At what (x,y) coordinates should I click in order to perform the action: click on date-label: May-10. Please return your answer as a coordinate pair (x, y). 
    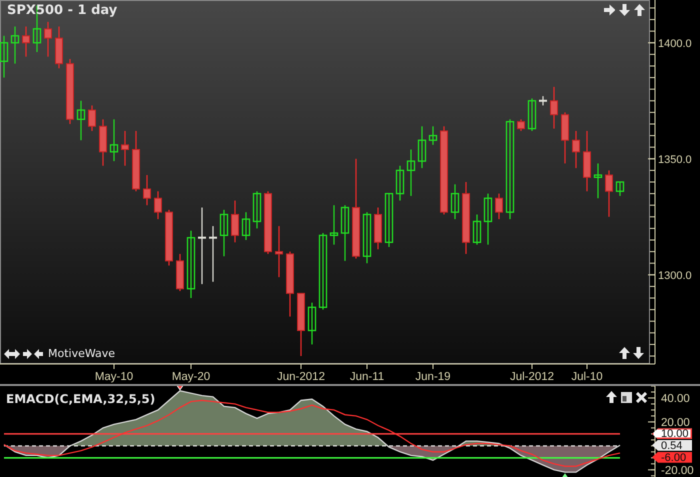
    Looking at the image, I should click on (114, 377).